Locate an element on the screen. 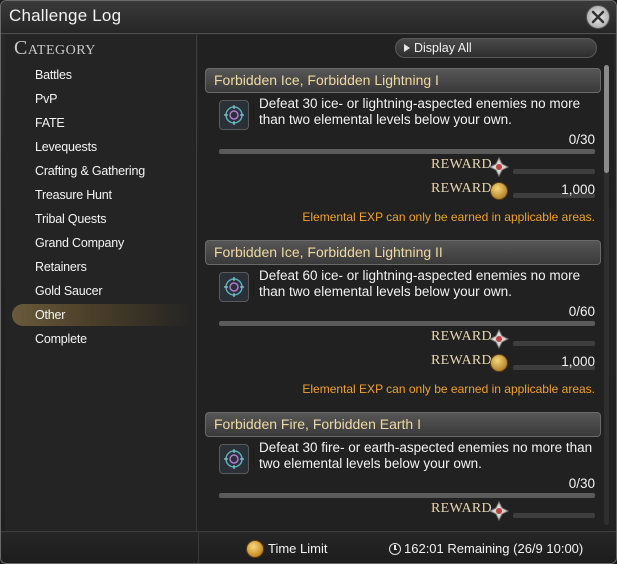 The width and height of the screenshot is (617, 564). sidebar-item-pvp: PvP is located at coordinates (102, 99).